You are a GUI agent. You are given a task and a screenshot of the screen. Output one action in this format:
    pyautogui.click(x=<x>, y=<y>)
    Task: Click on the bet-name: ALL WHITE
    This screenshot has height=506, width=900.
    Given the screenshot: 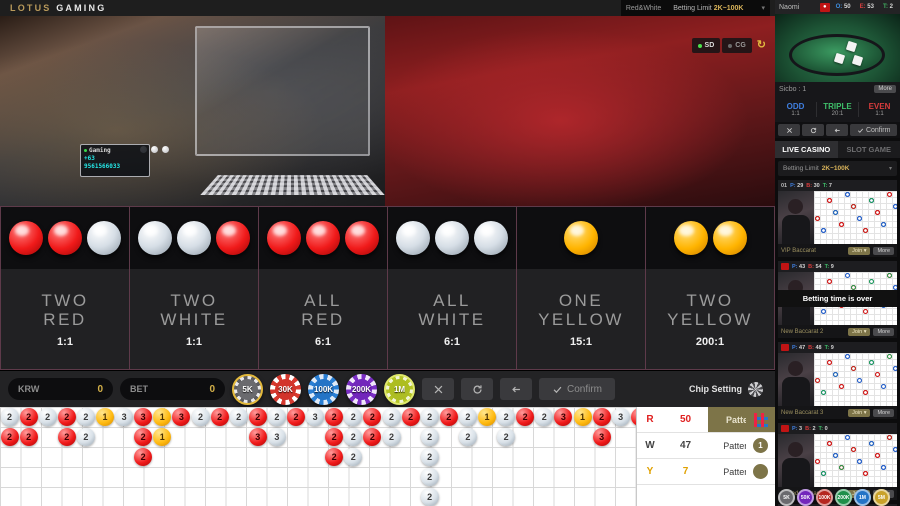 What is the action you would take?
    pyautogui.click(x=452, y=309)
    